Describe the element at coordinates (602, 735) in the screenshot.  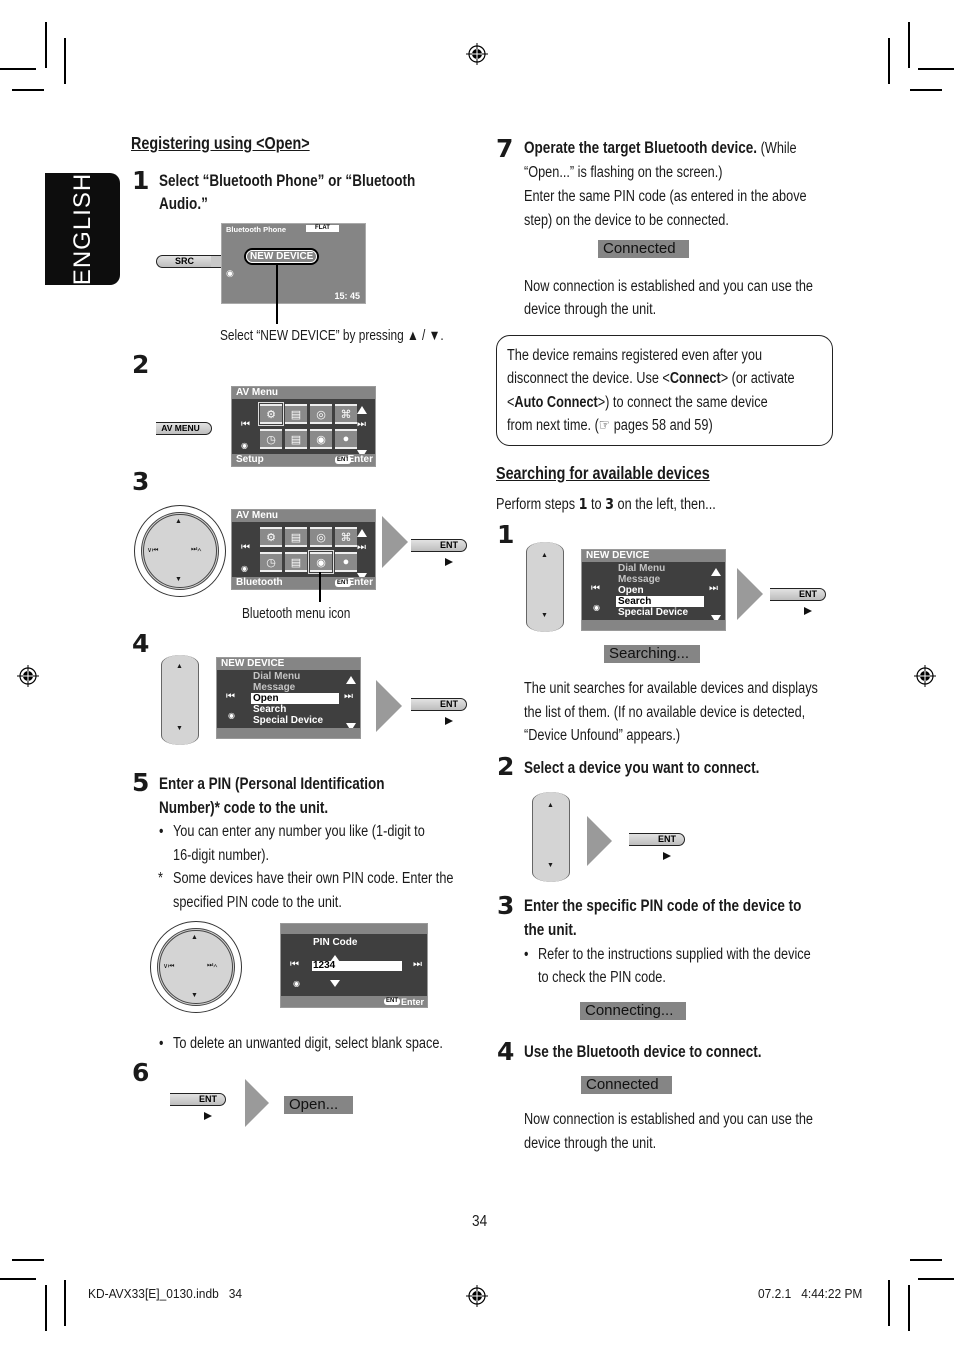
I see `step-text: “Device Unfound” appears.)` at that location.